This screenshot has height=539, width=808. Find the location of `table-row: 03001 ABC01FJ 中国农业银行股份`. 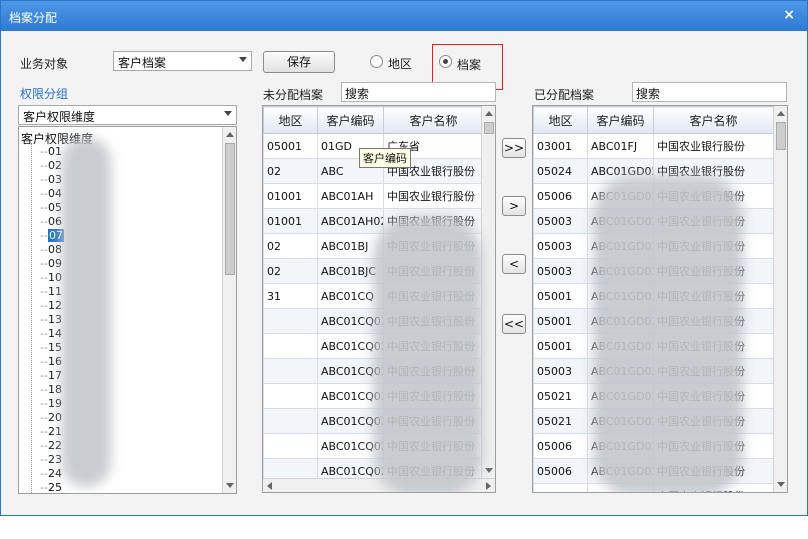

table-row: 03001 ABC01FJ 中国农业银行股份 is located at coordinates (653, 146).